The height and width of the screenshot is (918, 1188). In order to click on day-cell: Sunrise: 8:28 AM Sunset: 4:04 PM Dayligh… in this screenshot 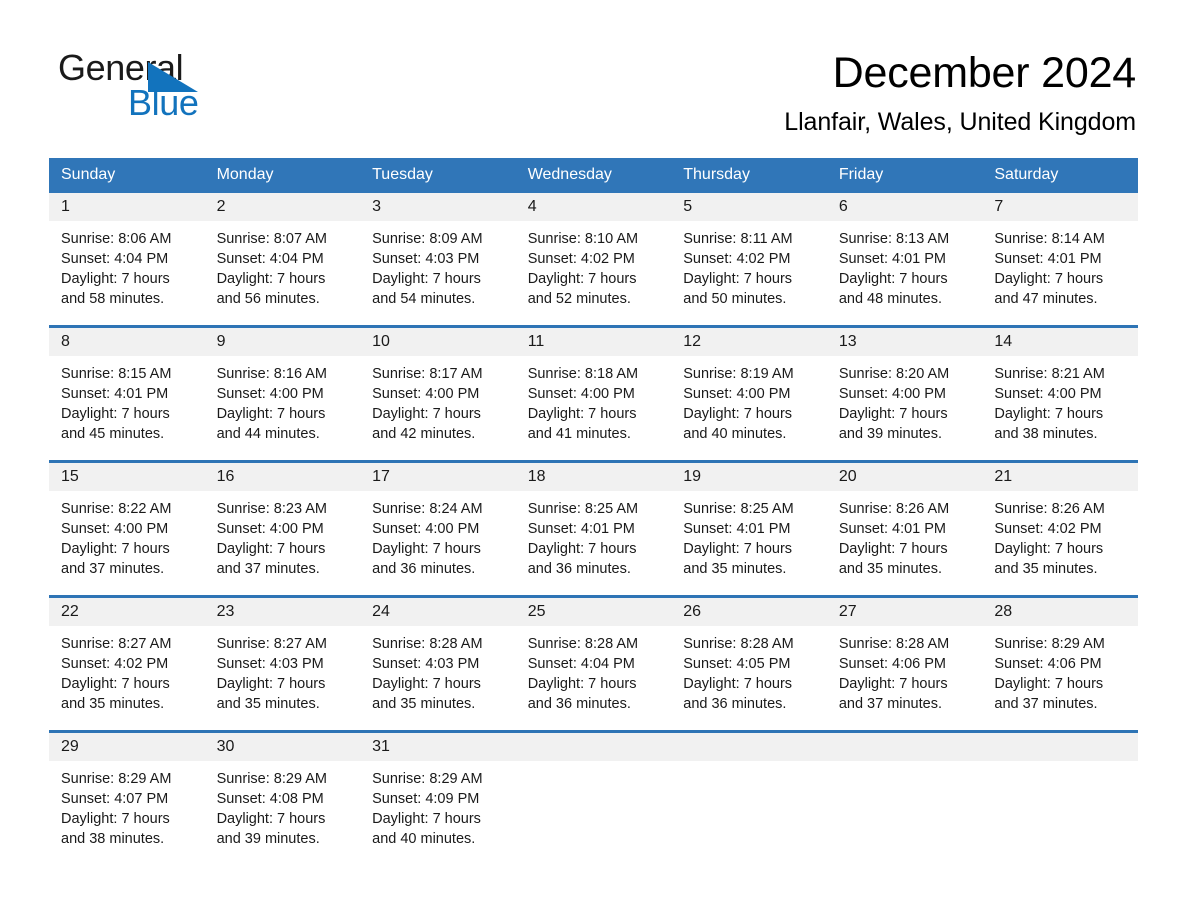, I will do `click(593, 679)`.